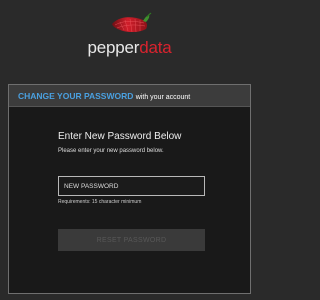 This screenshot has width=320, height=300. Describe the element at coordinates (76, 96) in the screenshot. I see `card-title-accent: CHANGE YOUR PASSWORD` at that location.